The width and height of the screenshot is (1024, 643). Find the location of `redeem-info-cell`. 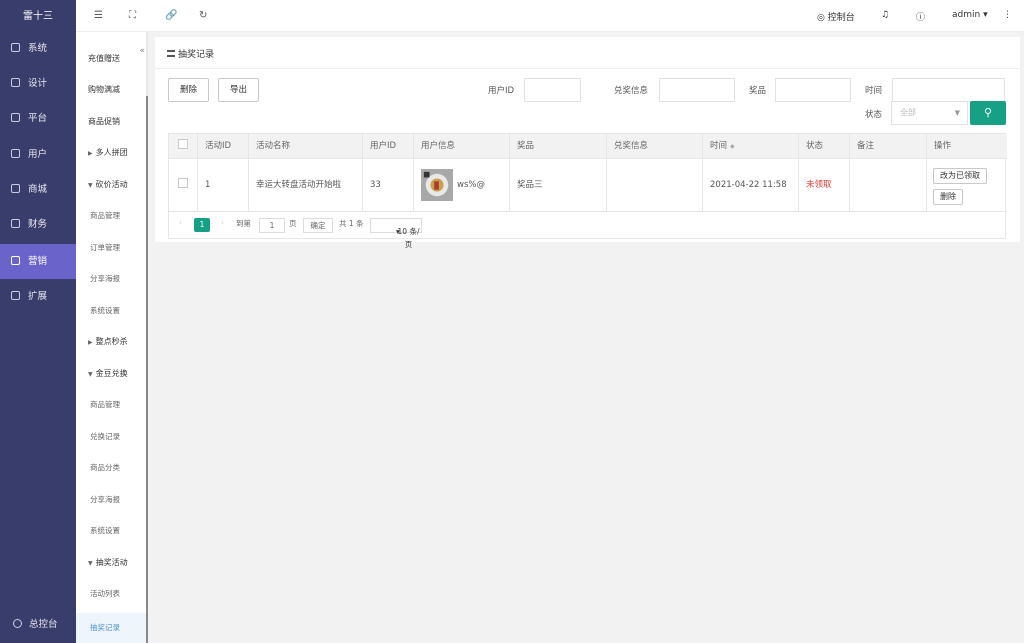

redeem-info-cell is located at coordinates (654, 185).